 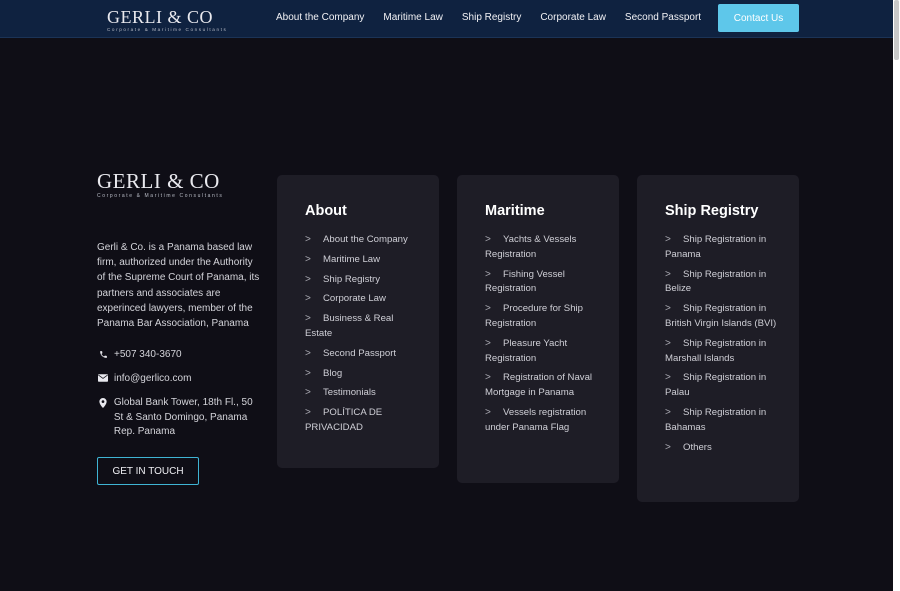 What do you see at coordinates (362, 354) in the screenshot?
I see `about-link: > Second Passport` at bounding box center [362, 354].